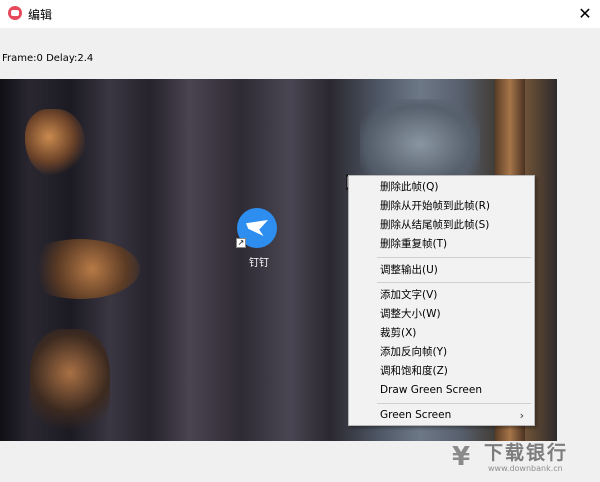 This screenshot has width=600, height=482. Describe the element at coordinates (441, 225) in the screenshot. I see `menu-item-delete-from-end: 删除从结尾帧到此帧(S)` at that location.